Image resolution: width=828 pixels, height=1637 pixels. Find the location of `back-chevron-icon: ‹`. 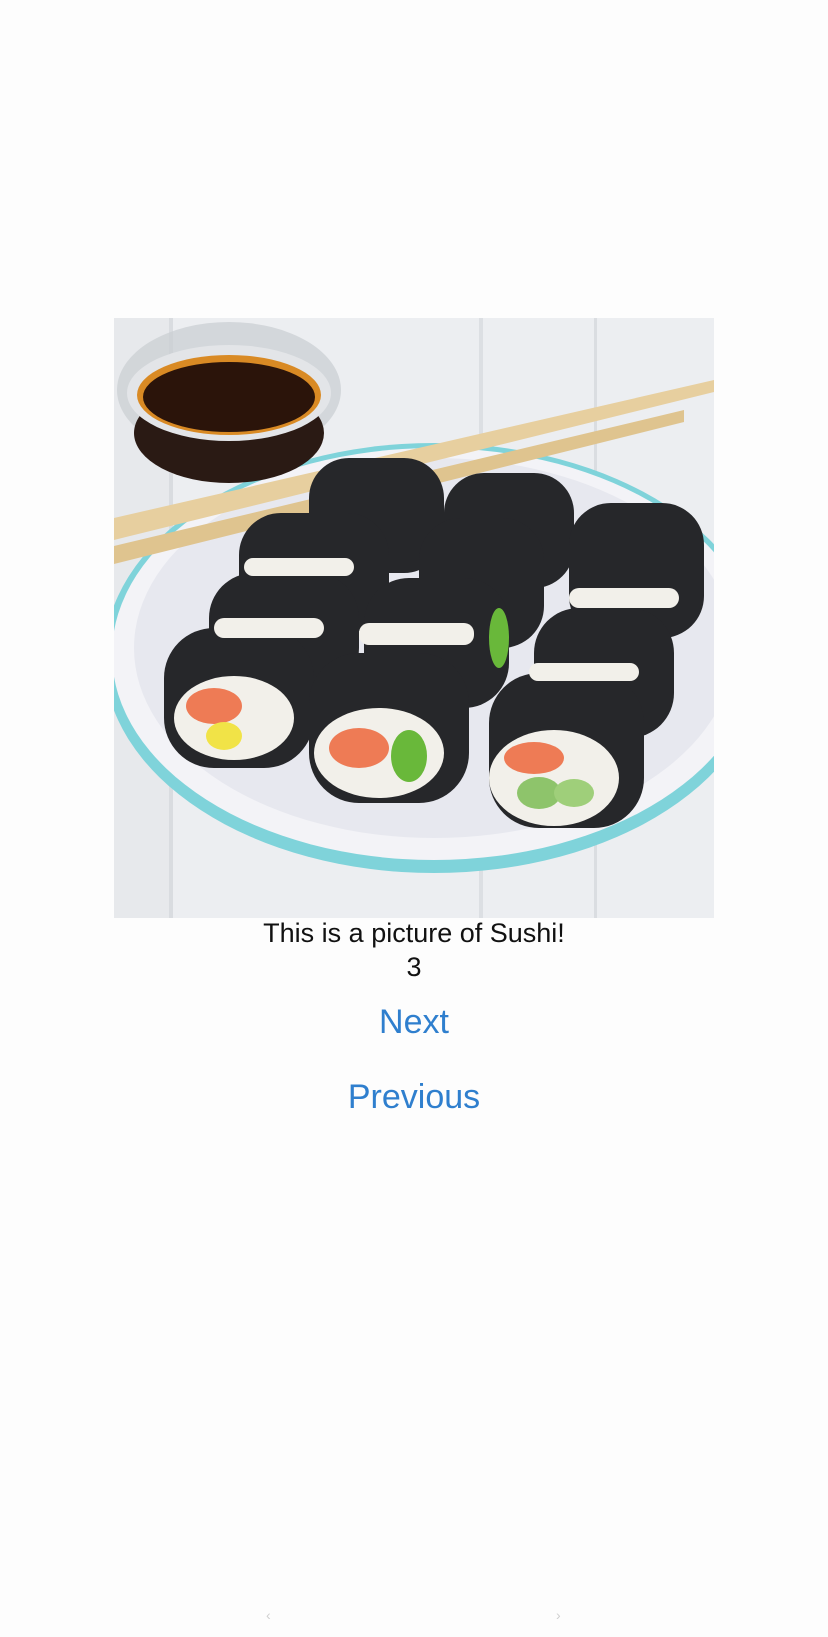

back-chevron-icon: ‹ is located at coordinates (268, 1615).